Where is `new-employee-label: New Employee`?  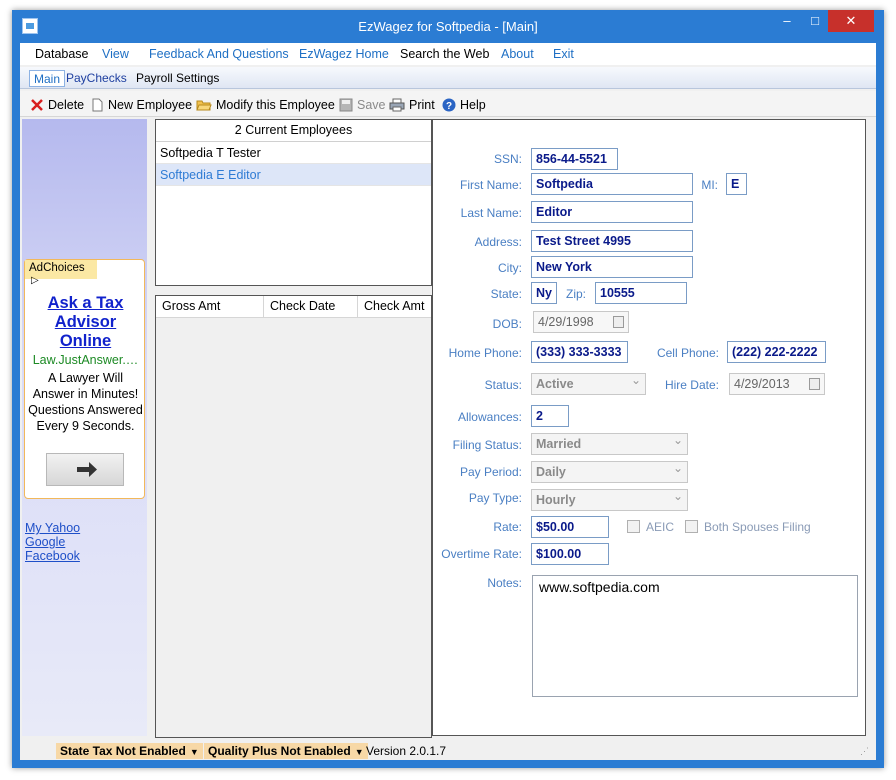 new-employee-label: New Employee is located at coordinates (150, 104).